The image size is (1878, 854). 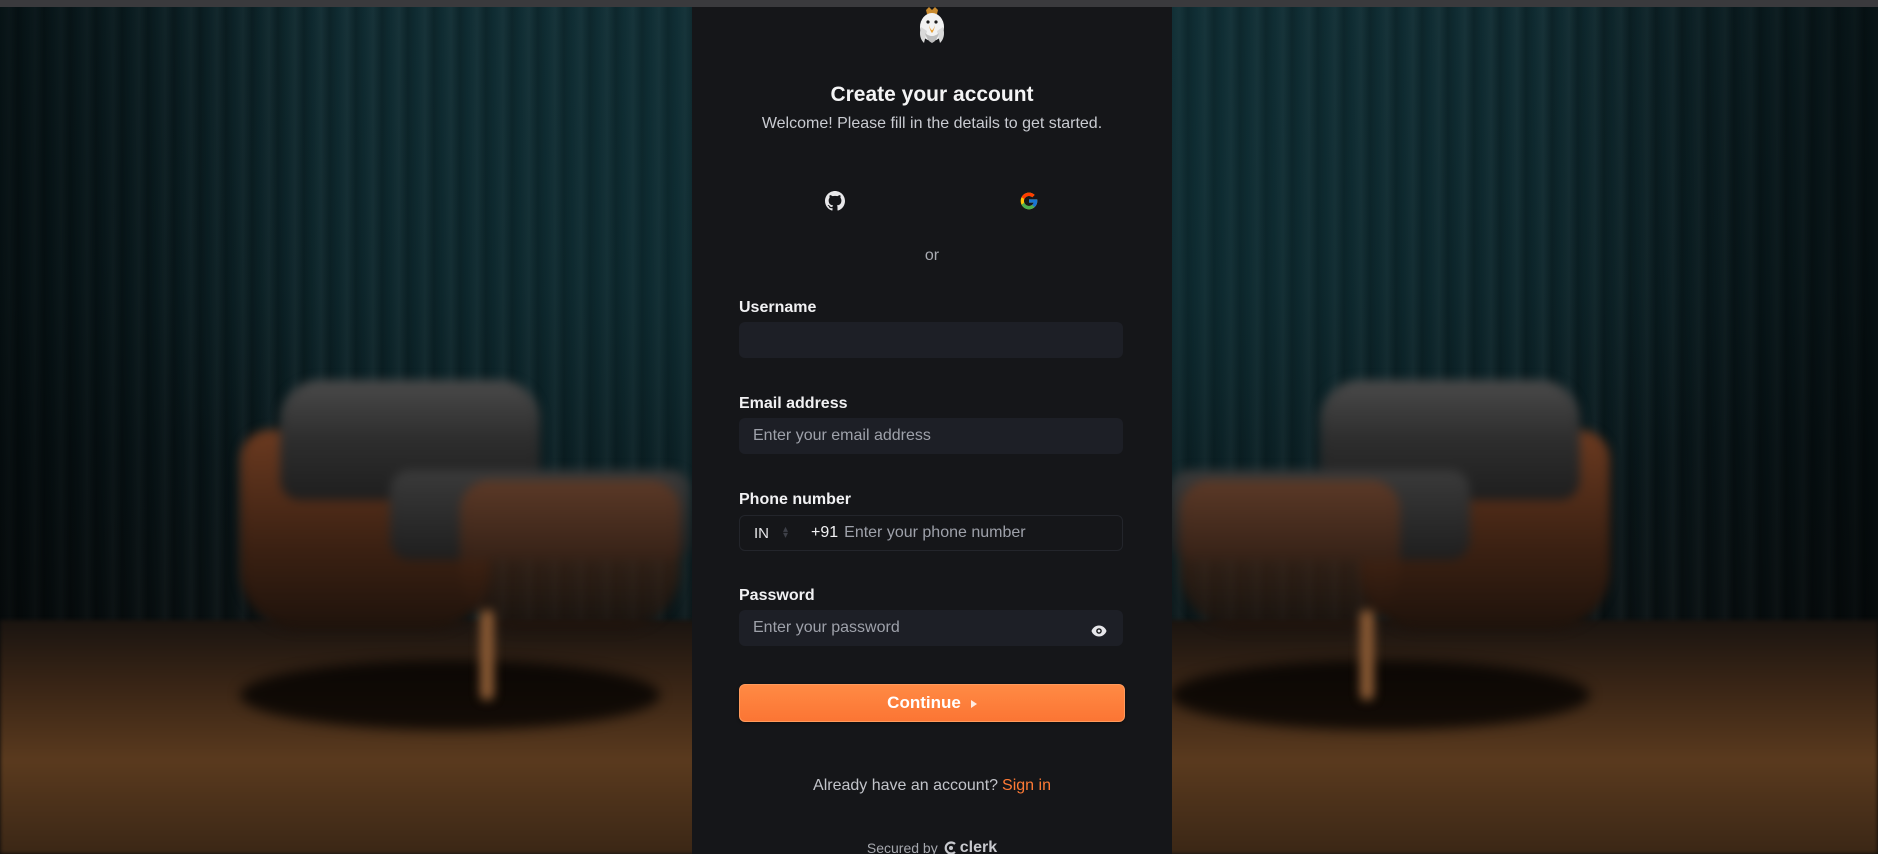 I want to click on password-label: Password, so click(x=777, y=595).